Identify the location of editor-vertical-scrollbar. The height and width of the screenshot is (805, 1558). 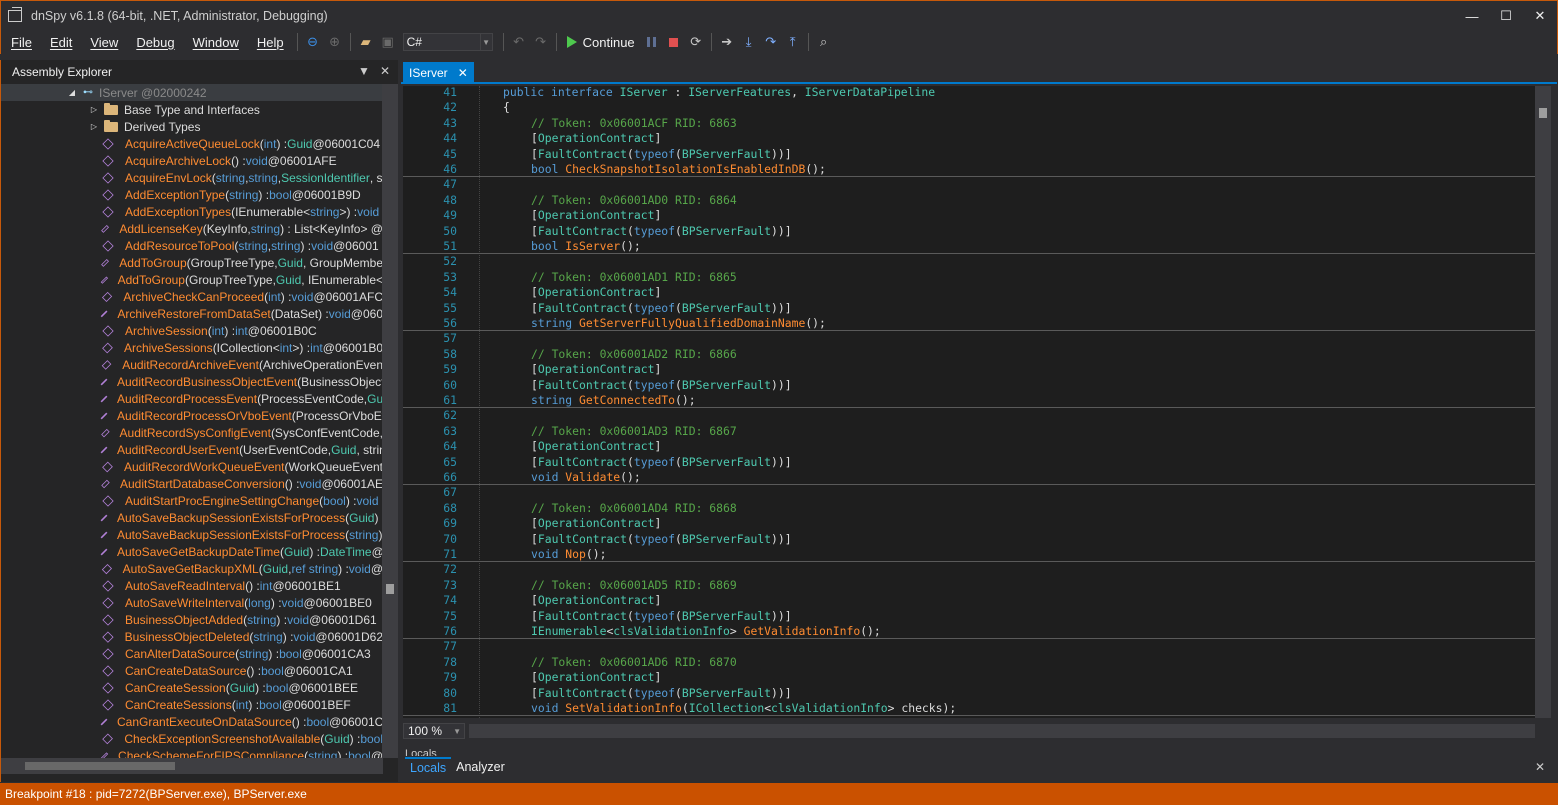
(1543, 402).